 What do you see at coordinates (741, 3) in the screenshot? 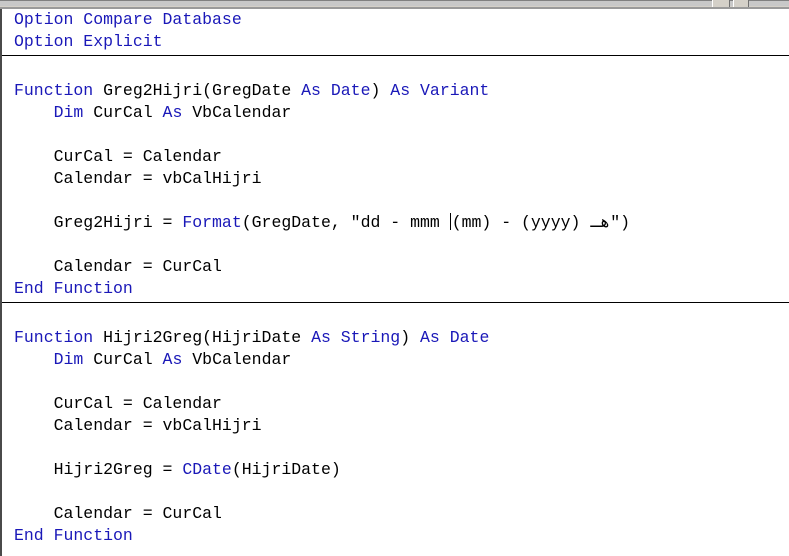
I see `splitter-handle-right` at bounding box center [741, 3].